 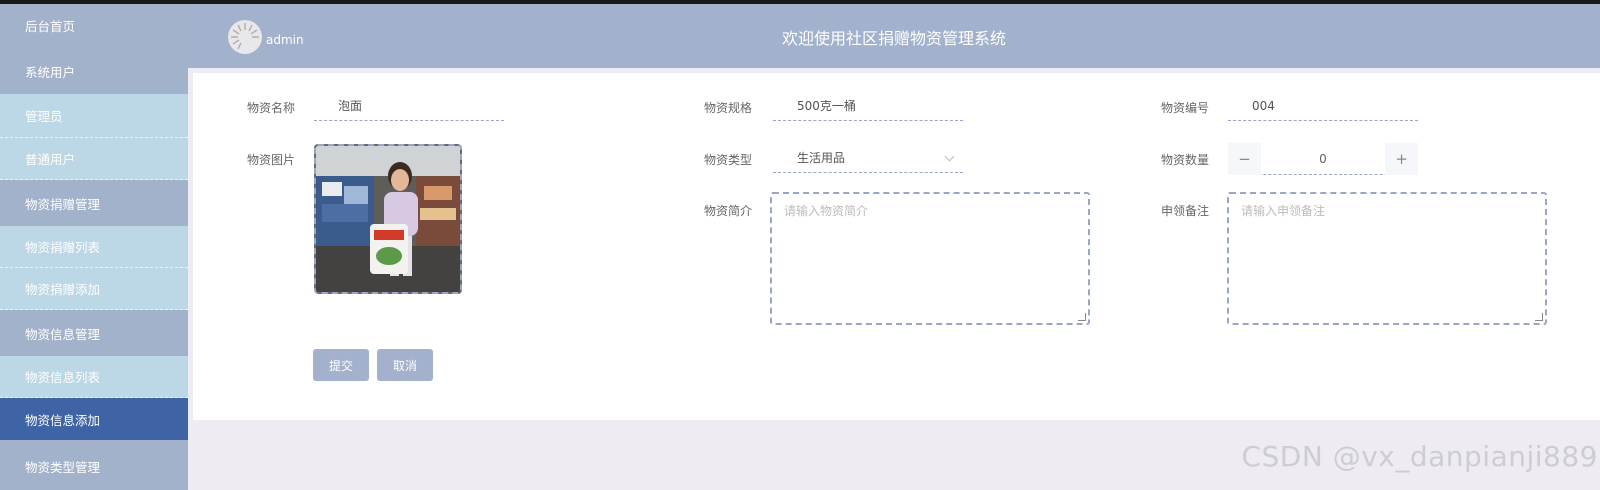 I want to click on remark-placeholder: 请输入申领备注, so click(x=1283, y=211).